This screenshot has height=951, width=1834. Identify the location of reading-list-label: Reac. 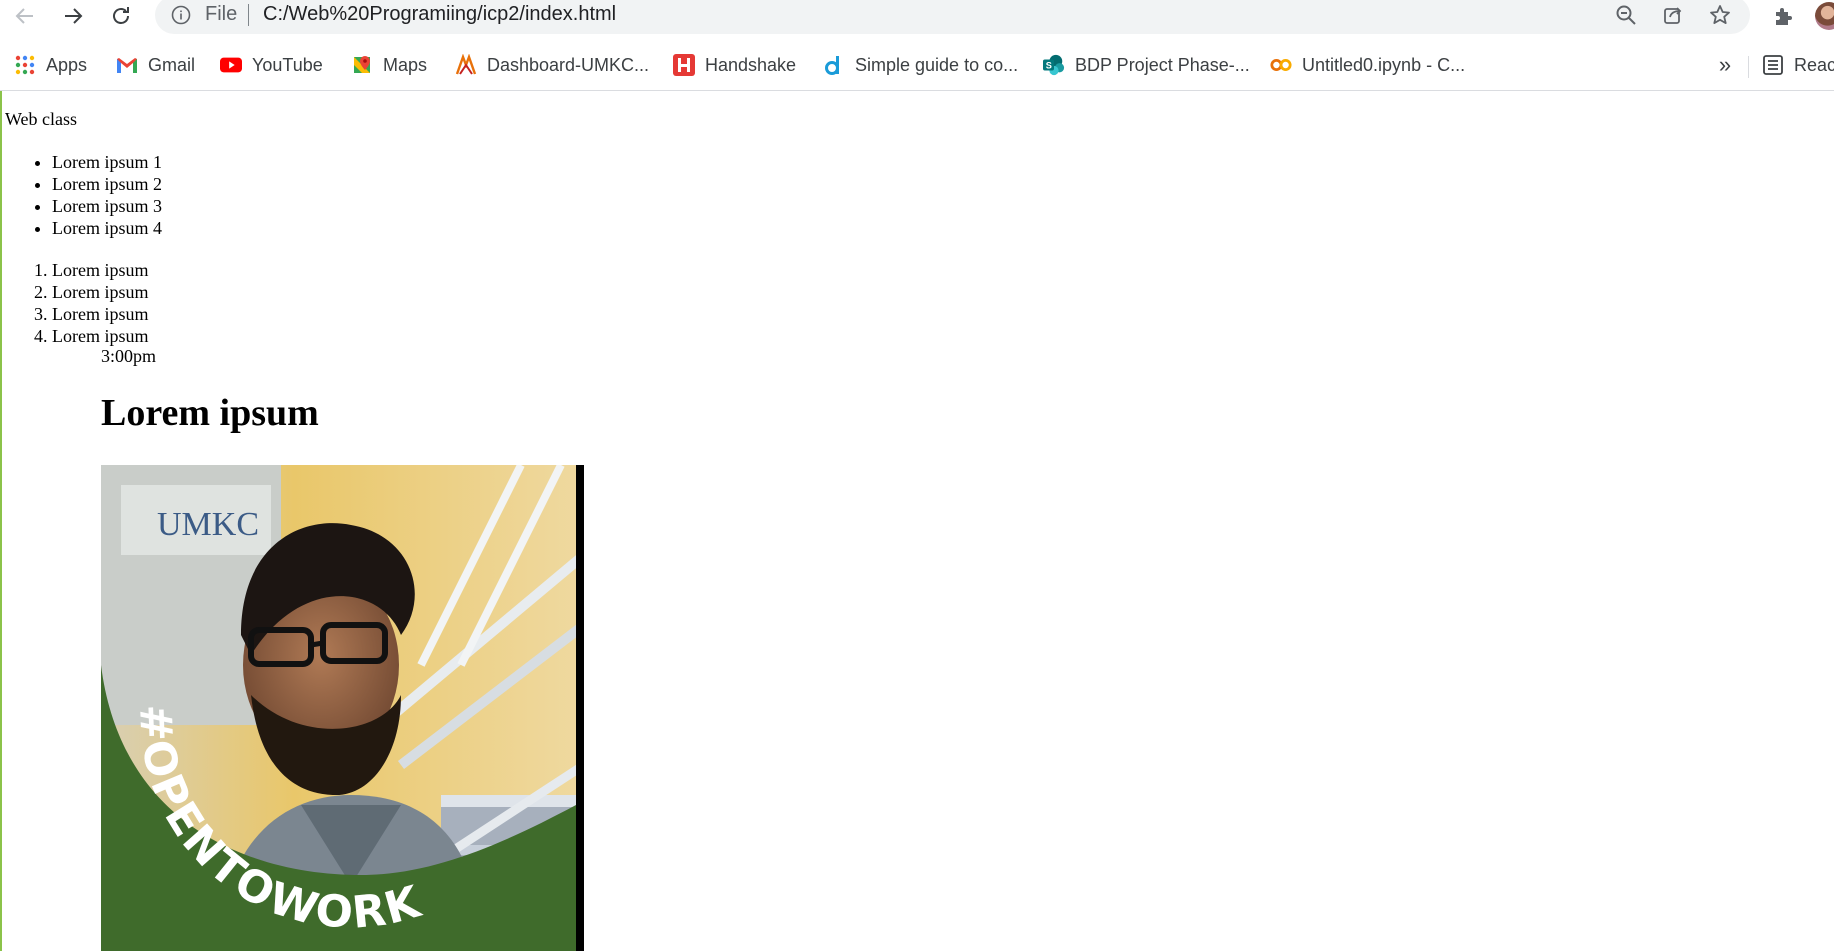
(1814, 64).